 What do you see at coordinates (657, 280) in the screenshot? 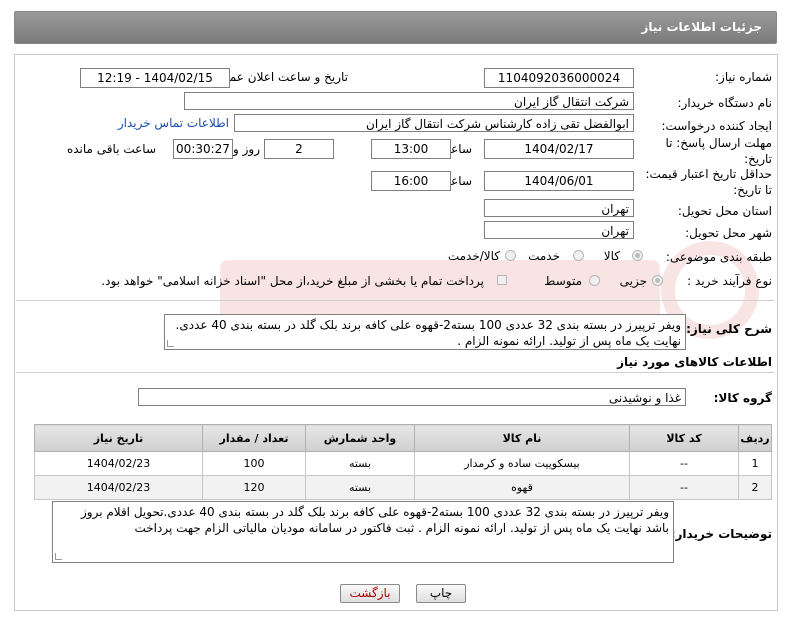
I see `process-partial-radio` at bounding box center [657, 280].